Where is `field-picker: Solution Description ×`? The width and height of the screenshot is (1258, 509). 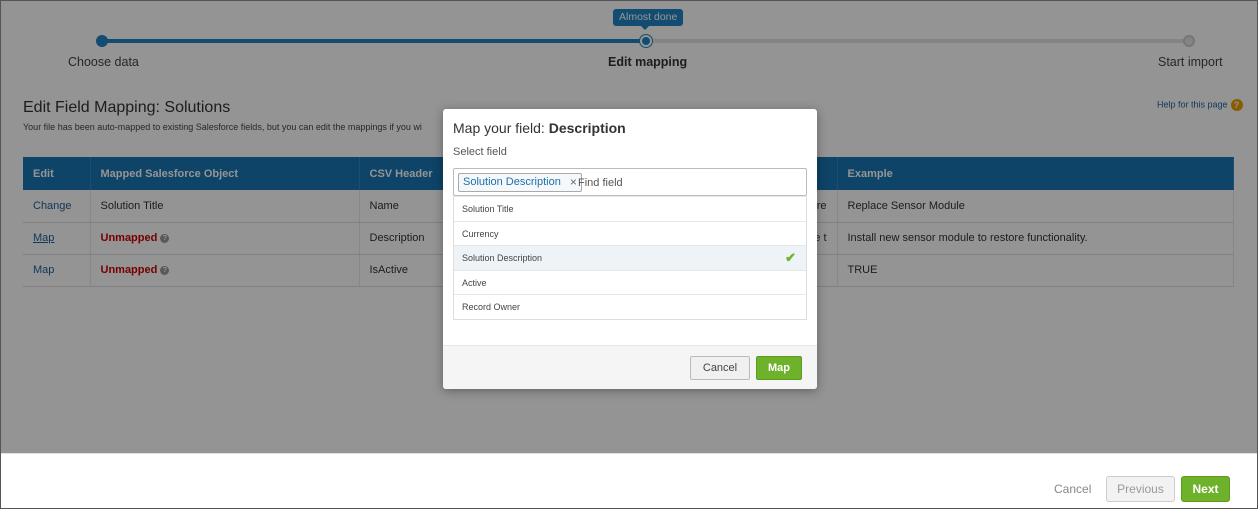
field-picker: Solution Description × is located at coordinates (630, 182).